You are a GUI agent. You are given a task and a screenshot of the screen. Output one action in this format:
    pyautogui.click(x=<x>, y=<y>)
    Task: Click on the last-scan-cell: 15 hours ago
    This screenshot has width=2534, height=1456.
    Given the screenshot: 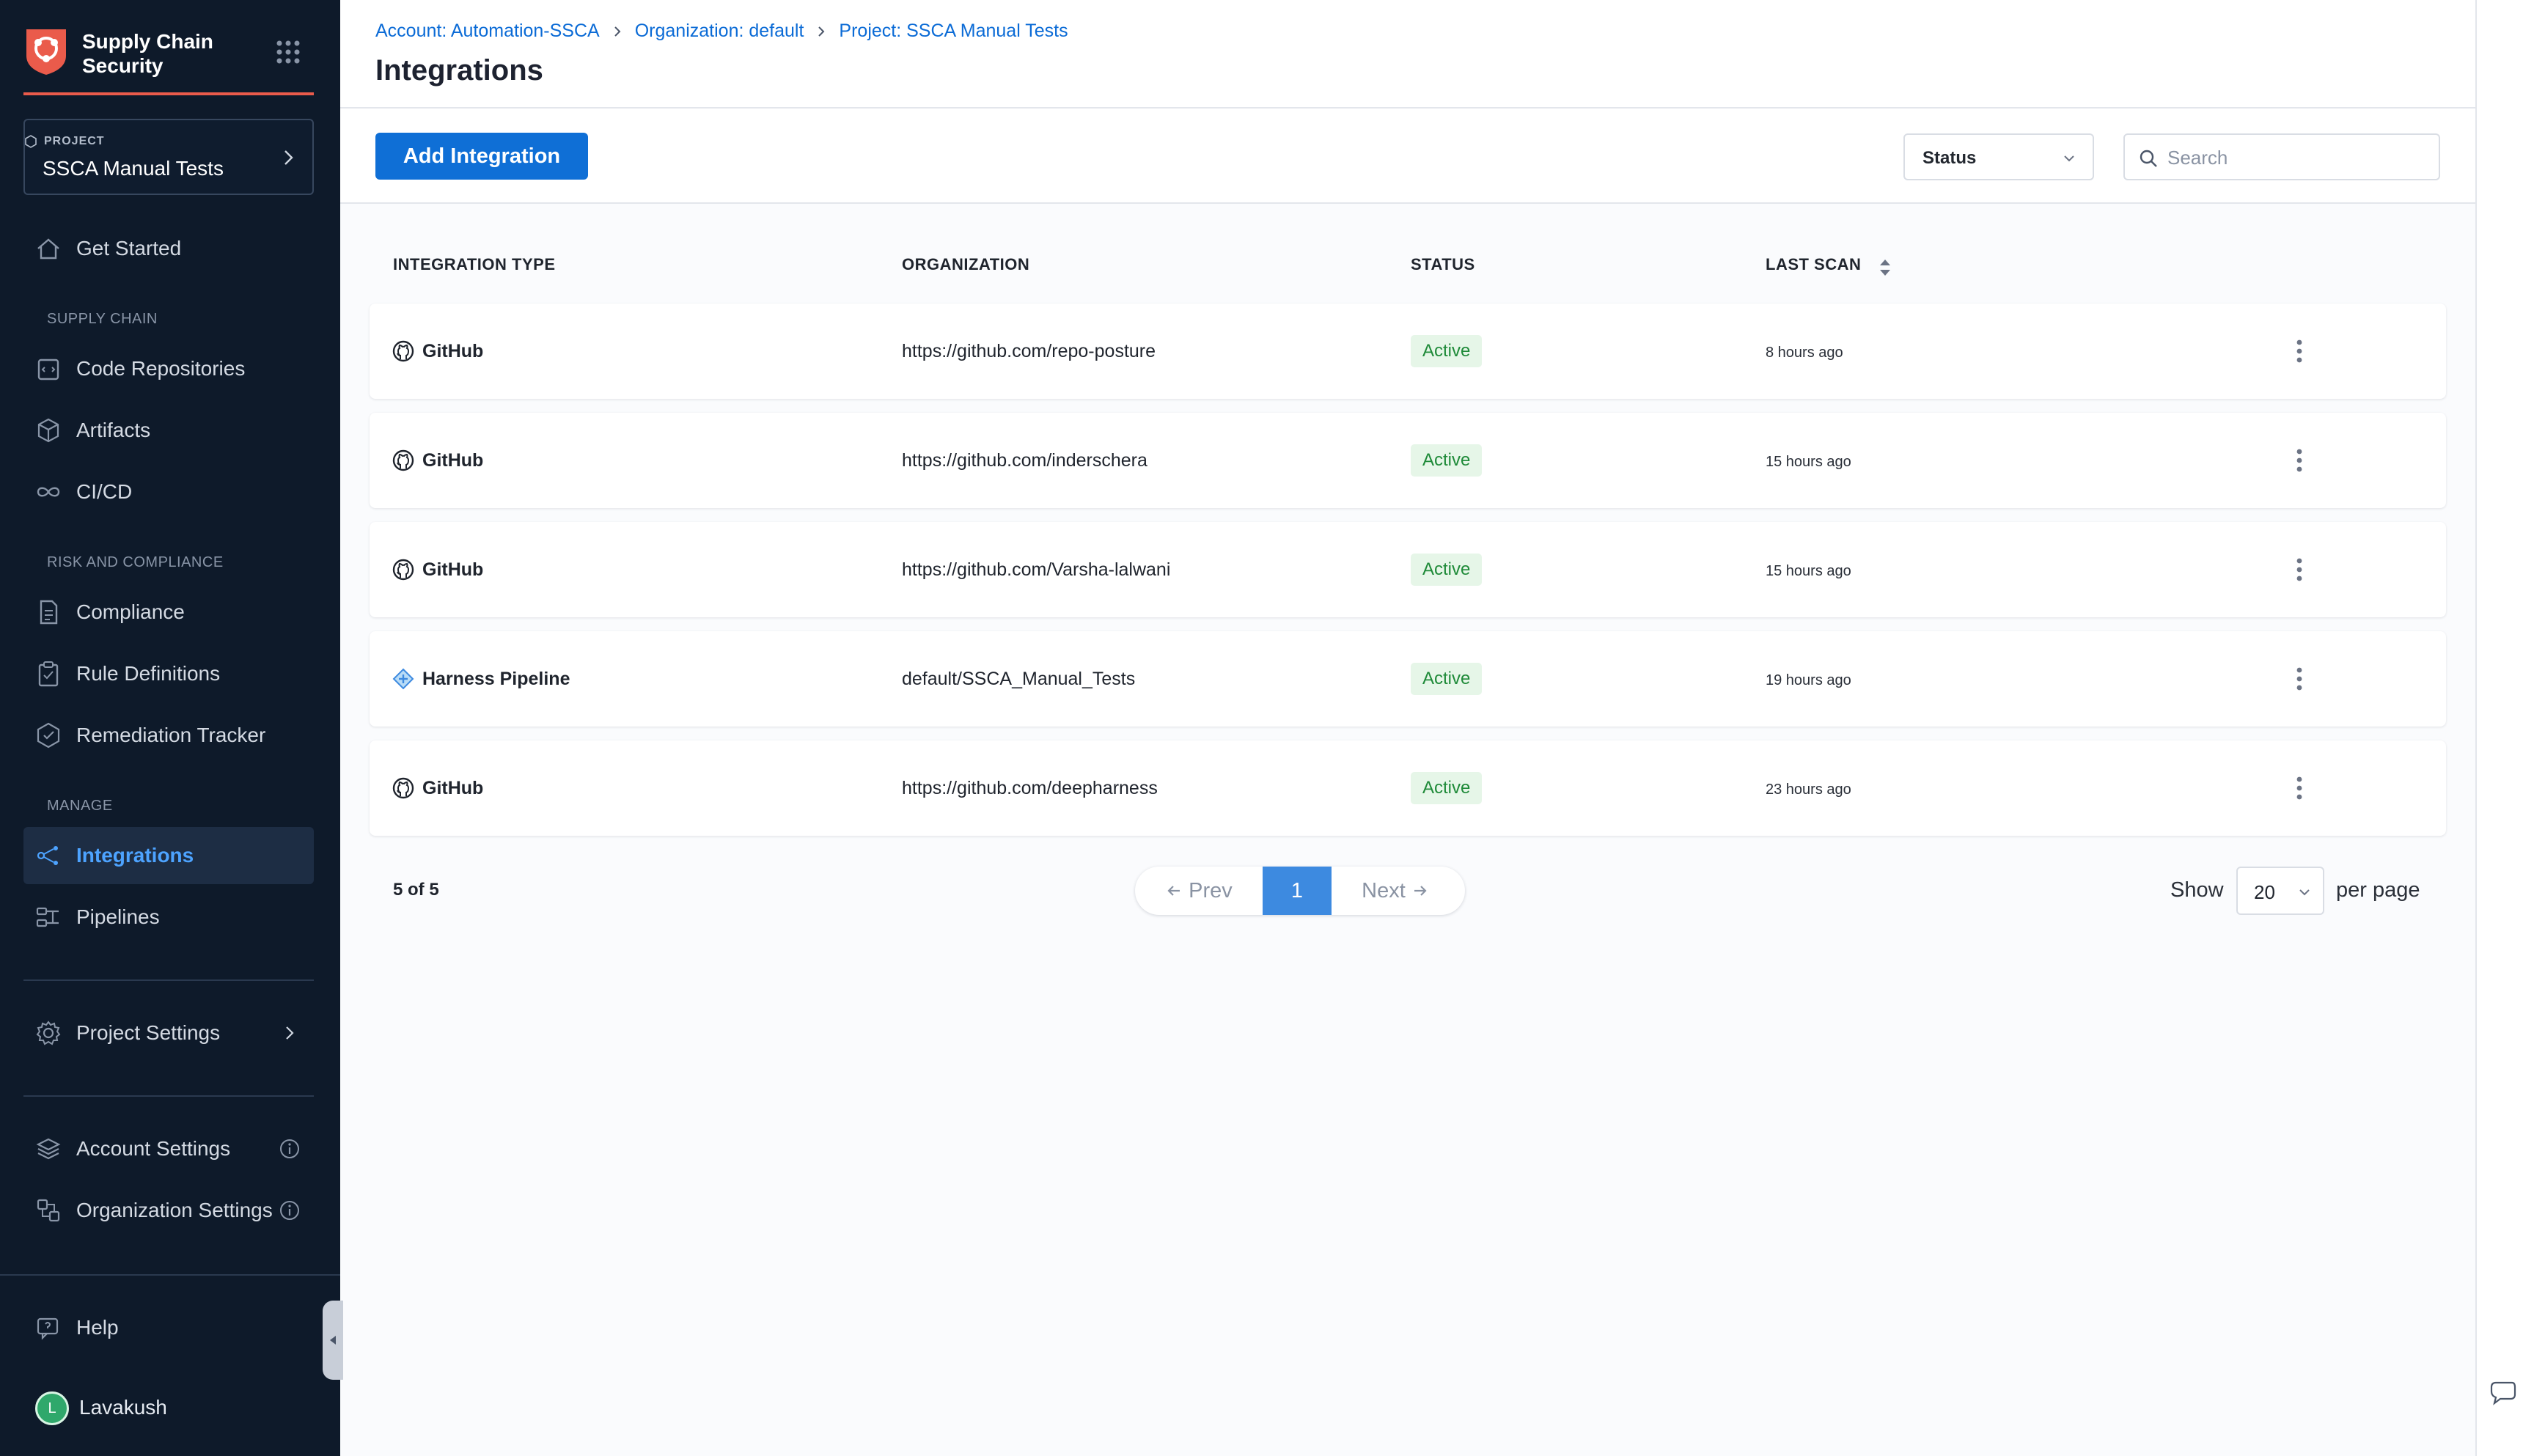 What is the action you would take?
    pyautogui.click(x=1808, y=461)
    